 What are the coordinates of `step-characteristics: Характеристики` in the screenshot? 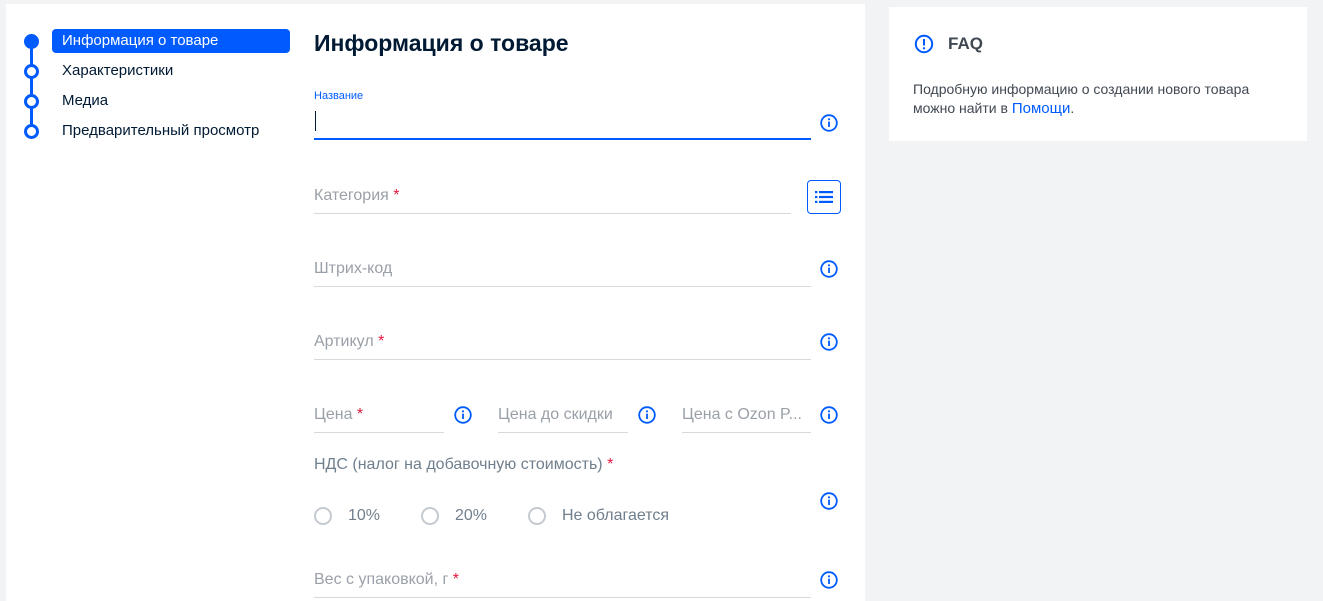 It's located at (98, 71).